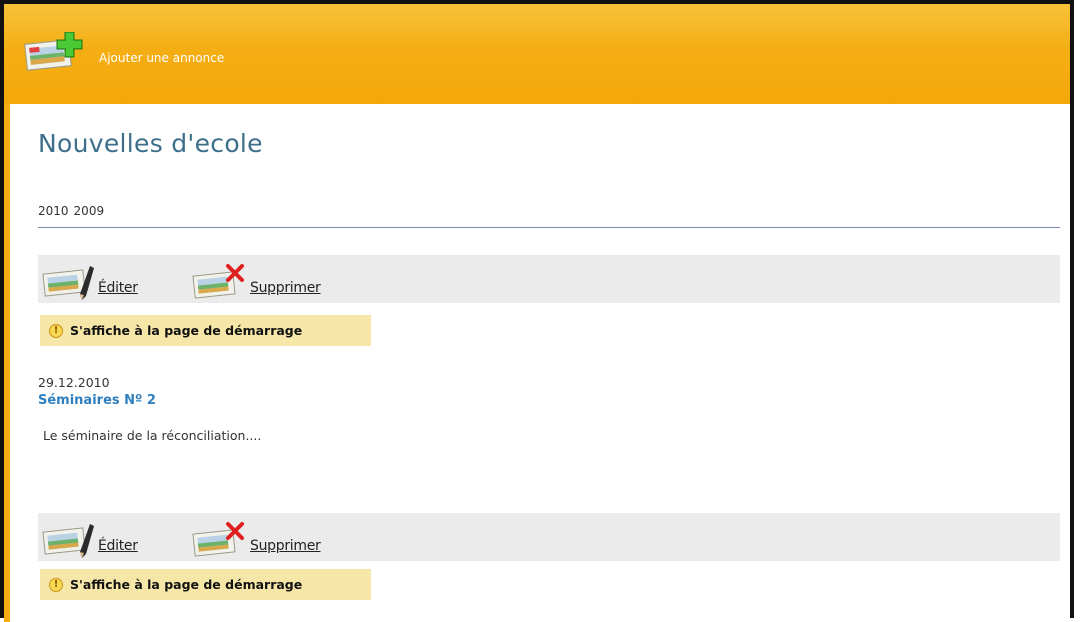 This screenshot has height=622, width=1090. I want to click on add-announcement-link: Ajouter une annonce, so click(161, 58).